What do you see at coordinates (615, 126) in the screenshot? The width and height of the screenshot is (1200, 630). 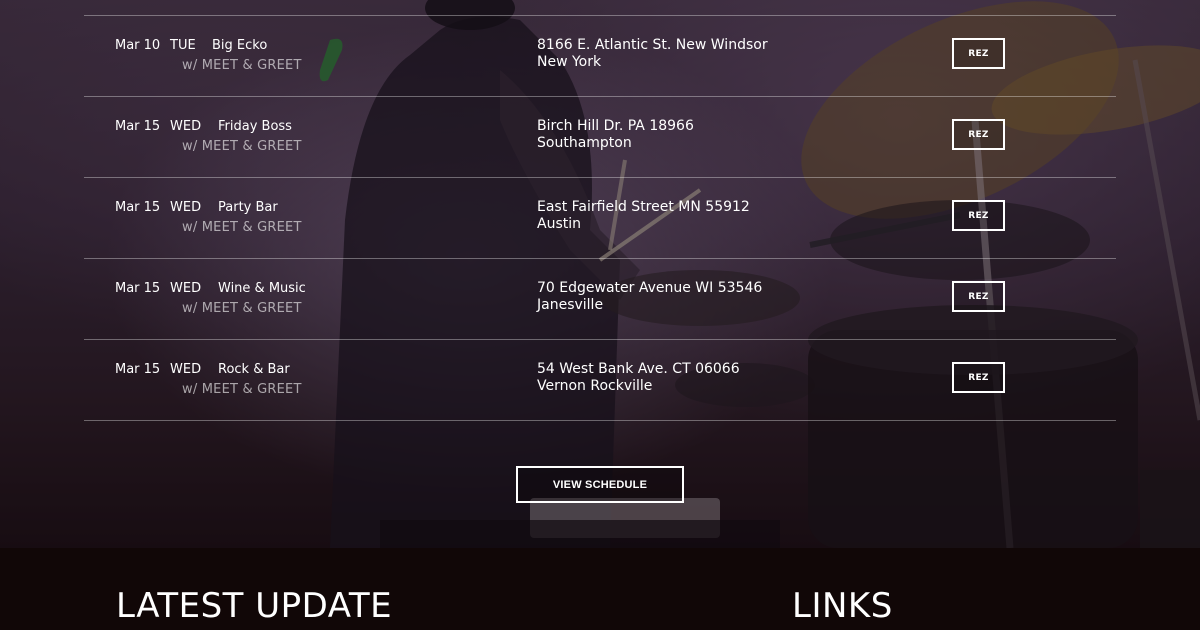 I see `address-line-1: Birch Hill Dr. PA 18966` at bounding box center [615, 126].